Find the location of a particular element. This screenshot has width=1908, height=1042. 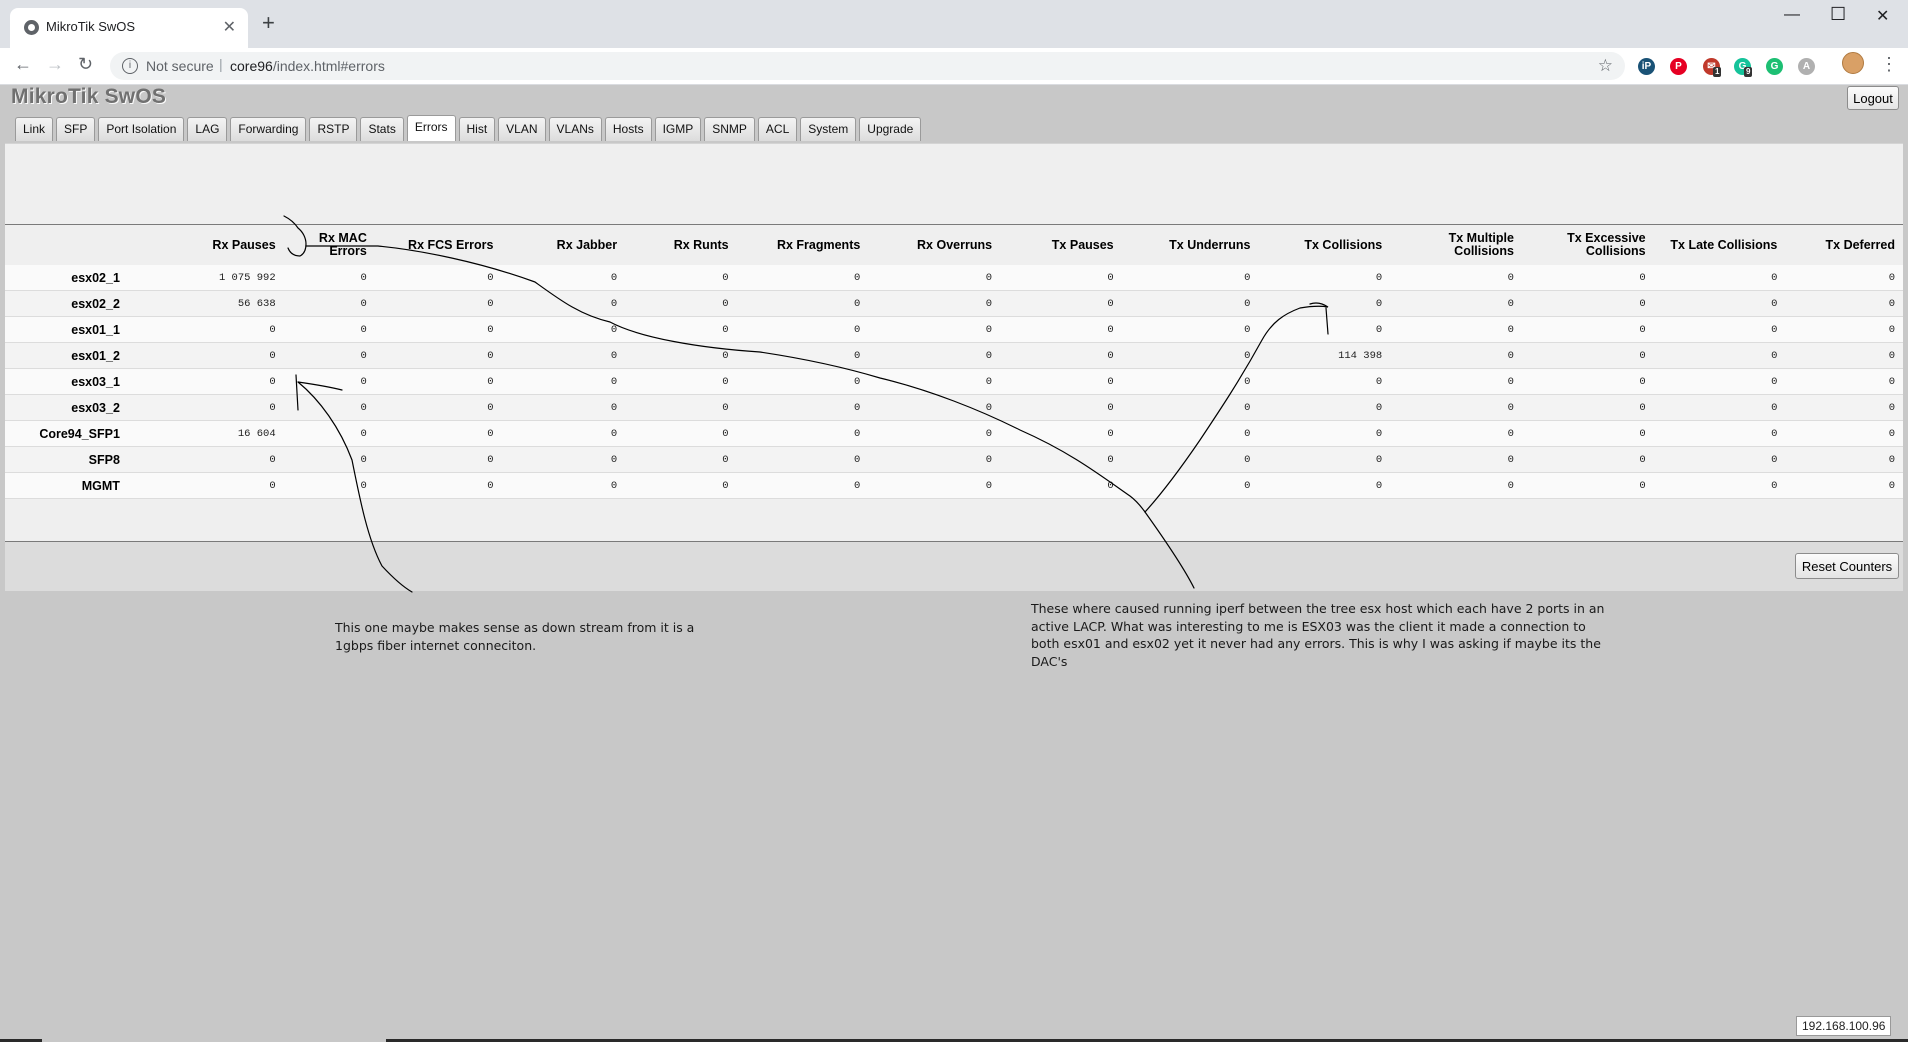

counter-value: 1 075 992 is located at coordinates (217, 278).